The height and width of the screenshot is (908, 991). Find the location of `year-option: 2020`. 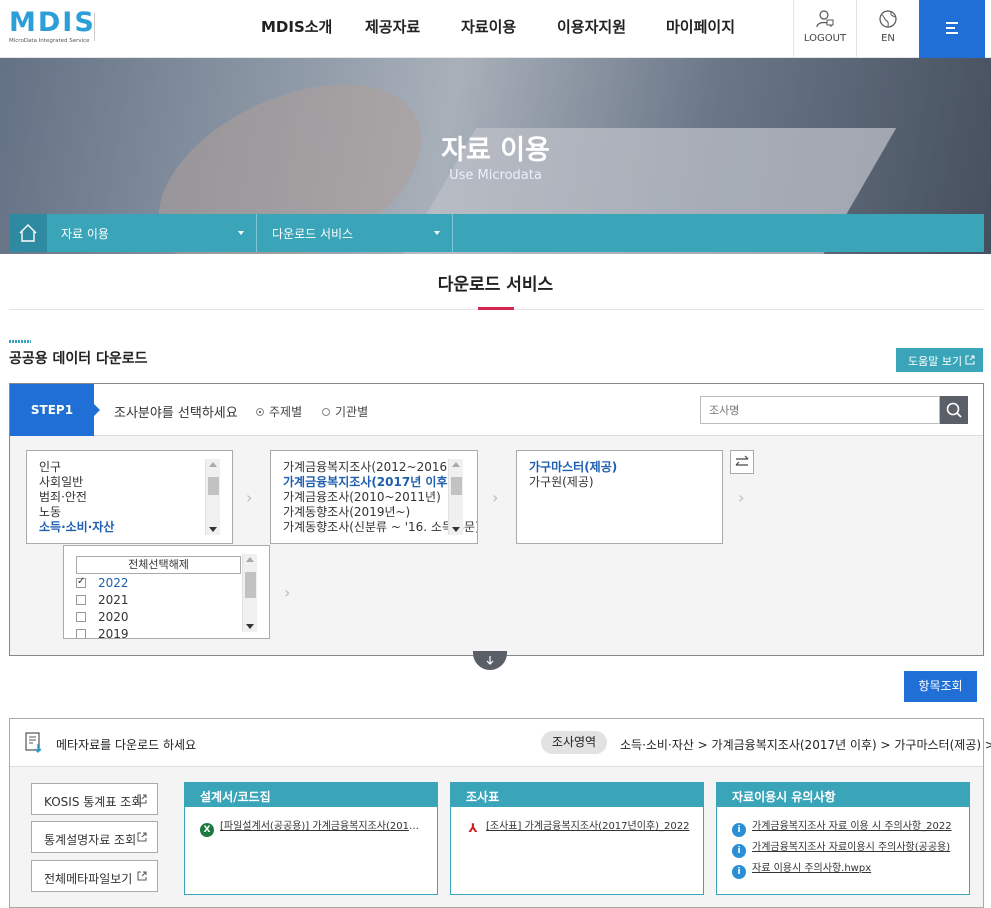

year-option: 2020 is located at coordinates (102, 617).